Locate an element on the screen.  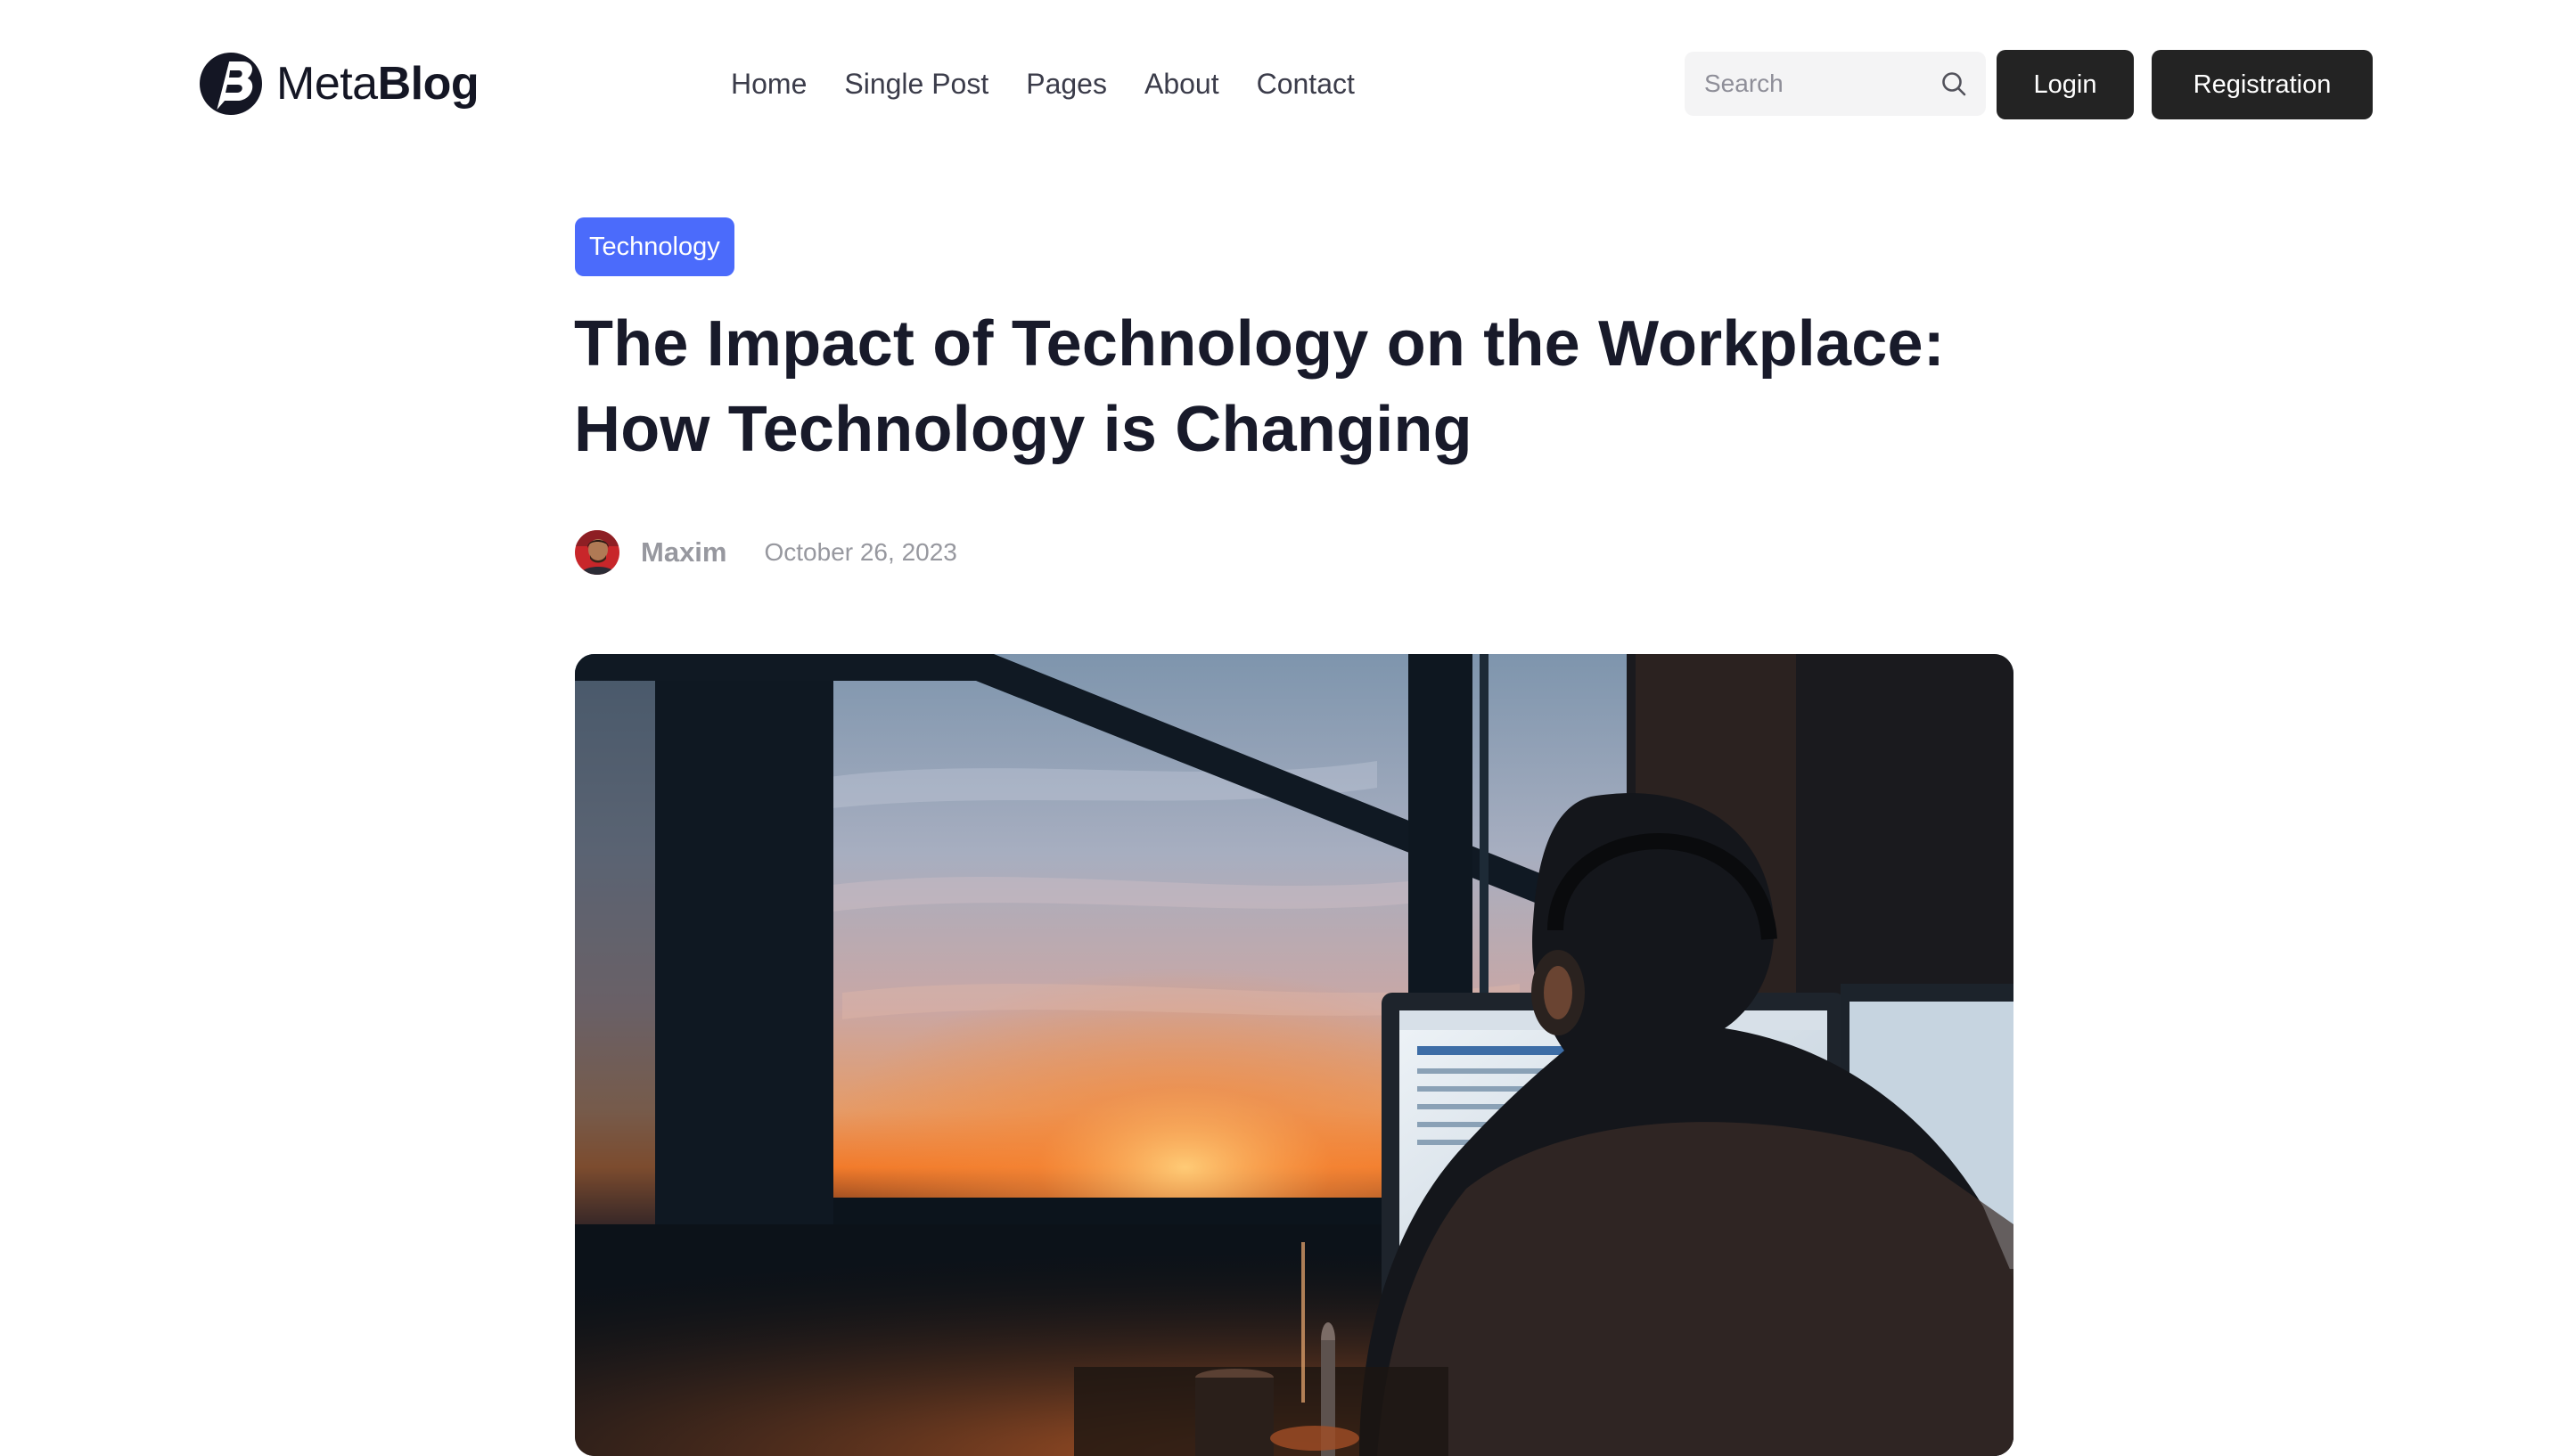
brand-name-light: Meta is located at coordinates (327, 84).